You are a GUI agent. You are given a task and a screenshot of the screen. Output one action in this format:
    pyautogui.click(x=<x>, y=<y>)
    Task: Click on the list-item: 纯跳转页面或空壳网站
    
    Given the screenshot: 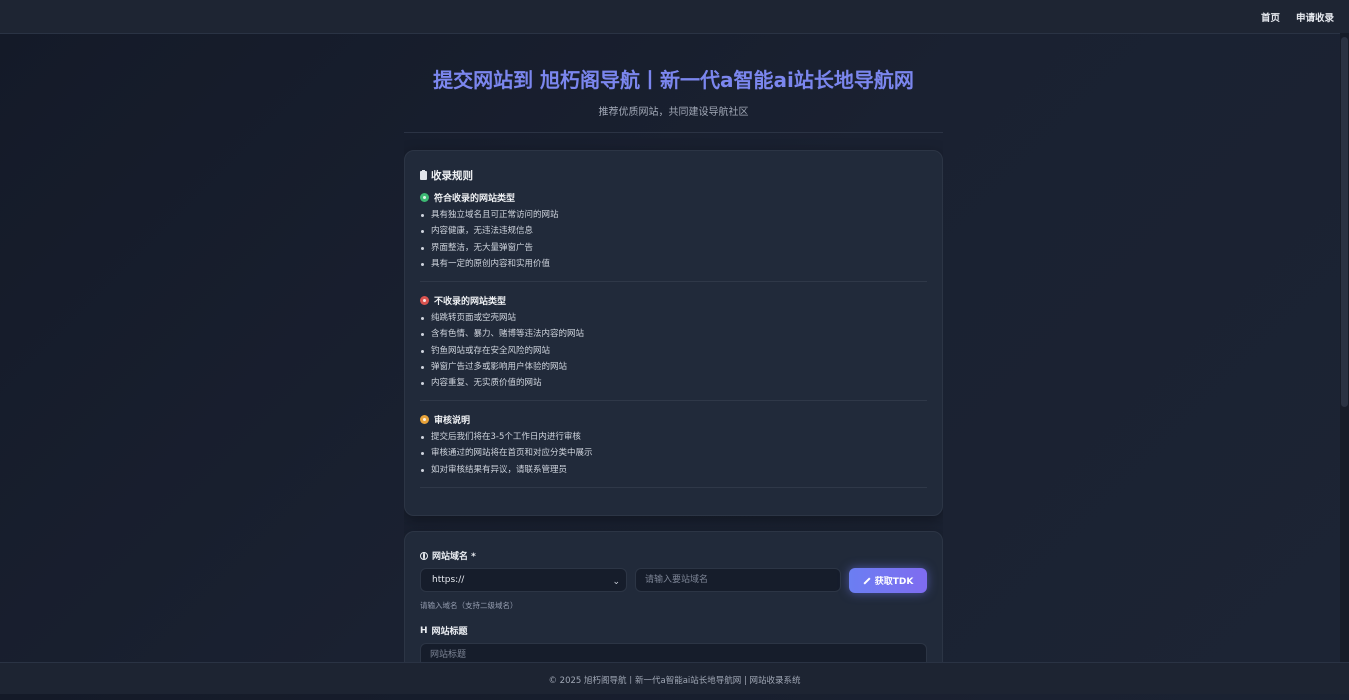 What is the action you would take?
    pyautogui.click(x=502, y=318)
    